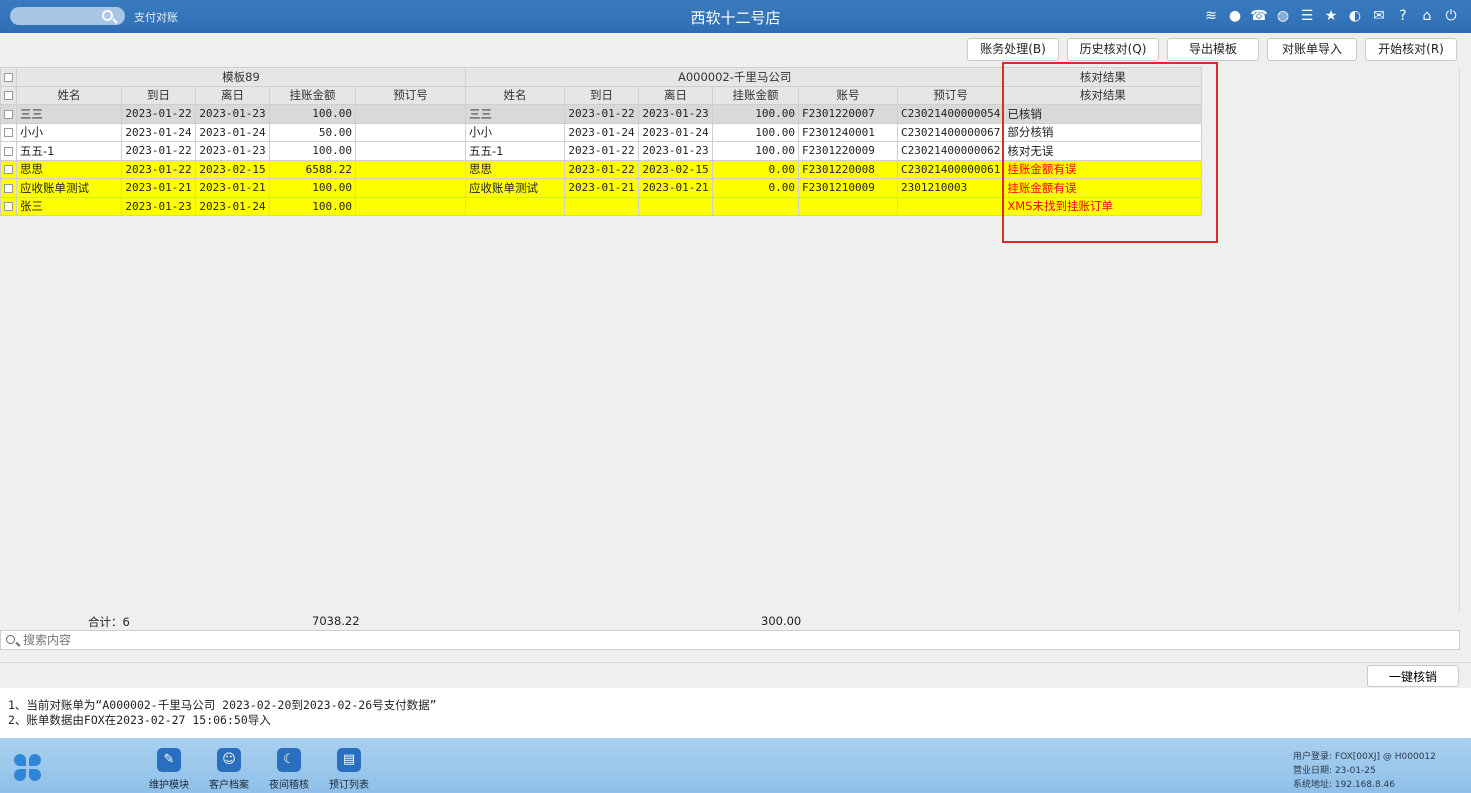  I want to click on dock-label: 夜间稽核, so click(289, 785).